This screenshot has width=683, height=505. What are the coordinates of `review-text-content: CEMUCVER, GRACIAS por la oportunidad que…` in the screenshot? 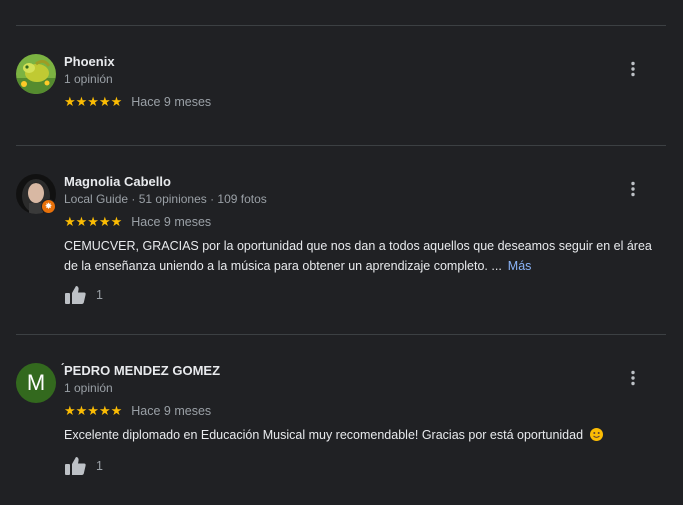 It's located at (358, 256).